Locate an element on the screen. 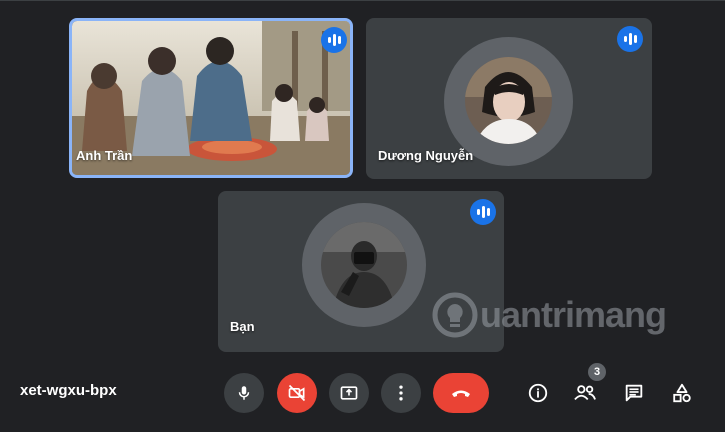  camera-toggle-button is located at coordinates (297, 393).